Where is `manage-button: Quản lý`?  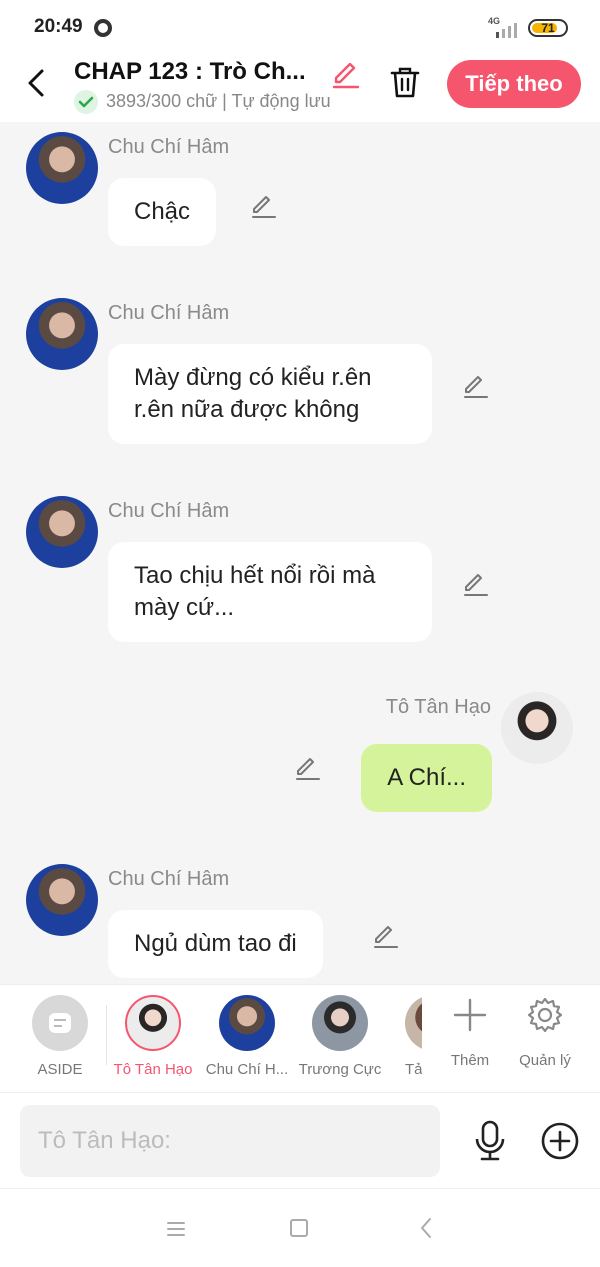
manage-button: Quản lý is located at coordinates (545, 1032).